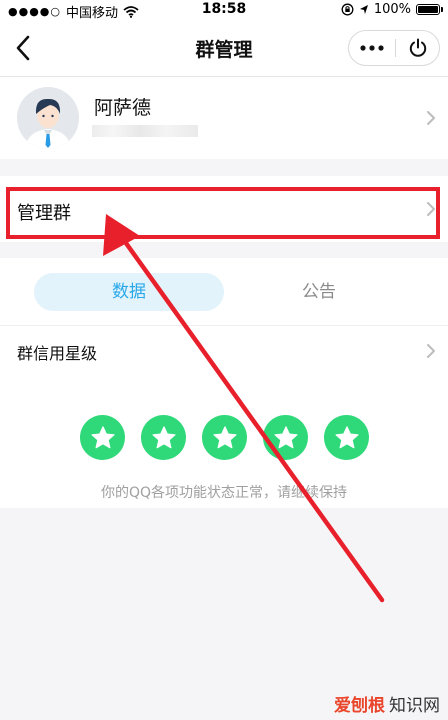 The width and height of the screenshot is (448, 720). What do you see at coordinates (363, 9) in the screenshot?
I see `location-icon` at bounding box center [363, 9].